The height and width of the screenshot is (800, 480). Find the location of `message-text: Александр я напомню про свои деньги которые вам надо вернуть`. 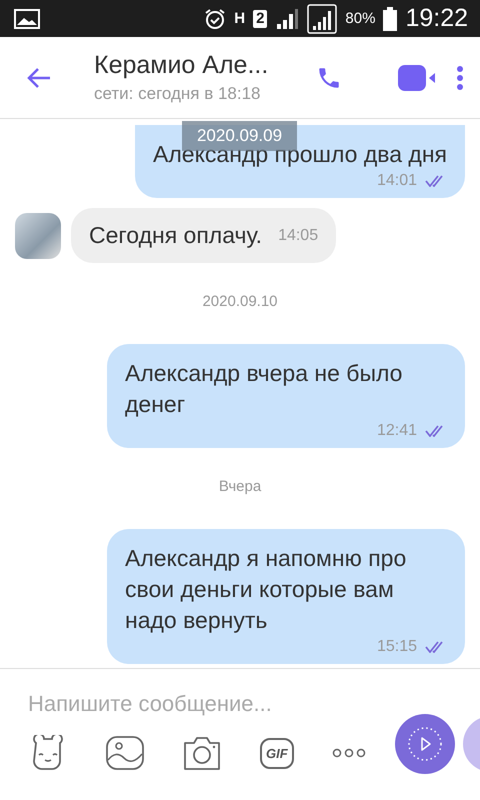

message-text: Александр я напомню про свои деньги которые вам надо вернуть is located at coordinates (266, 589).